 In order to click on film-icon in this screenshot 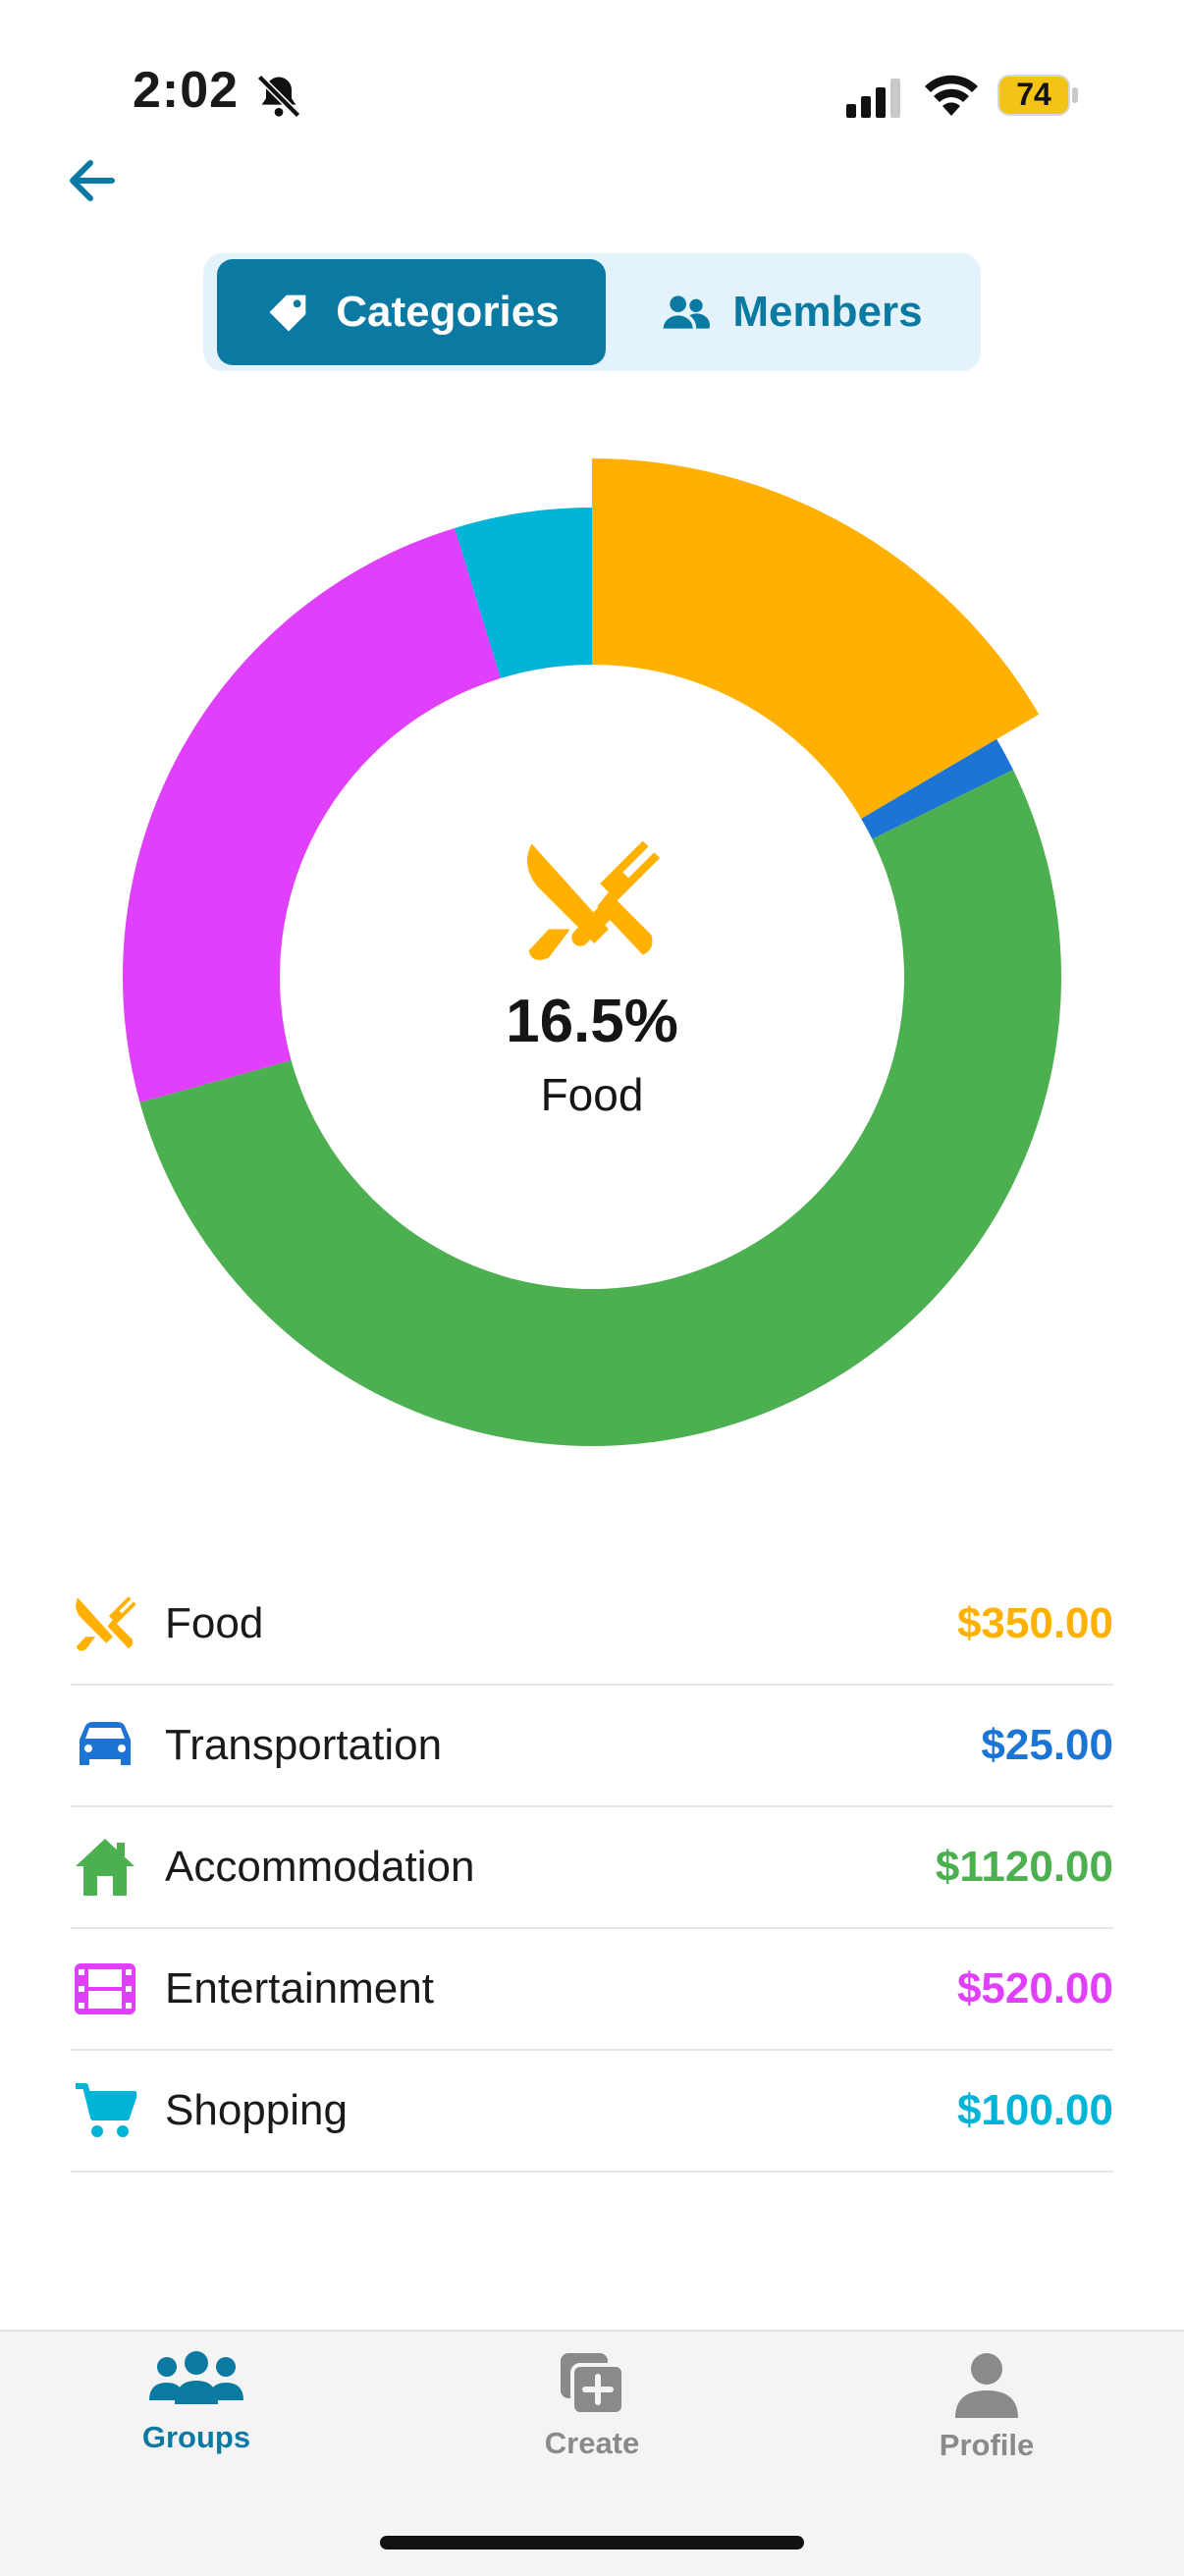, I will do `click(105, 1988)`.